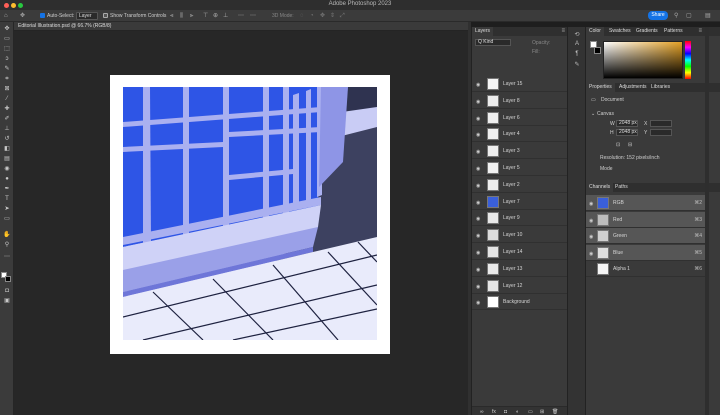  Describe the element at coordinates (520, 235) in the screenshot. I see `layer-row: ◉ Layer 10` at that location.